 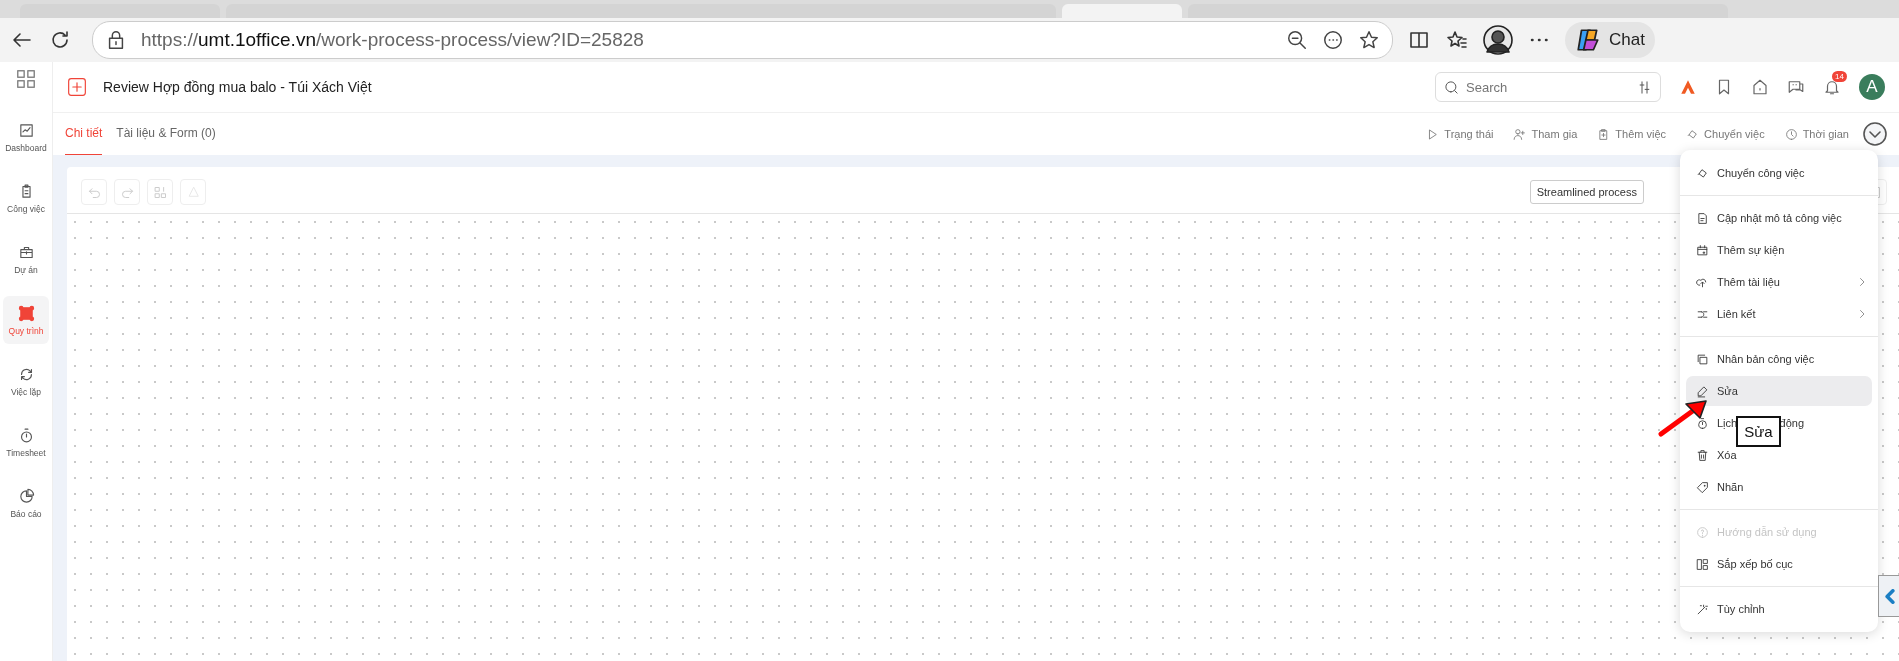 I want to click on menu-label: Liên kết, so click(x=1736, y=314).